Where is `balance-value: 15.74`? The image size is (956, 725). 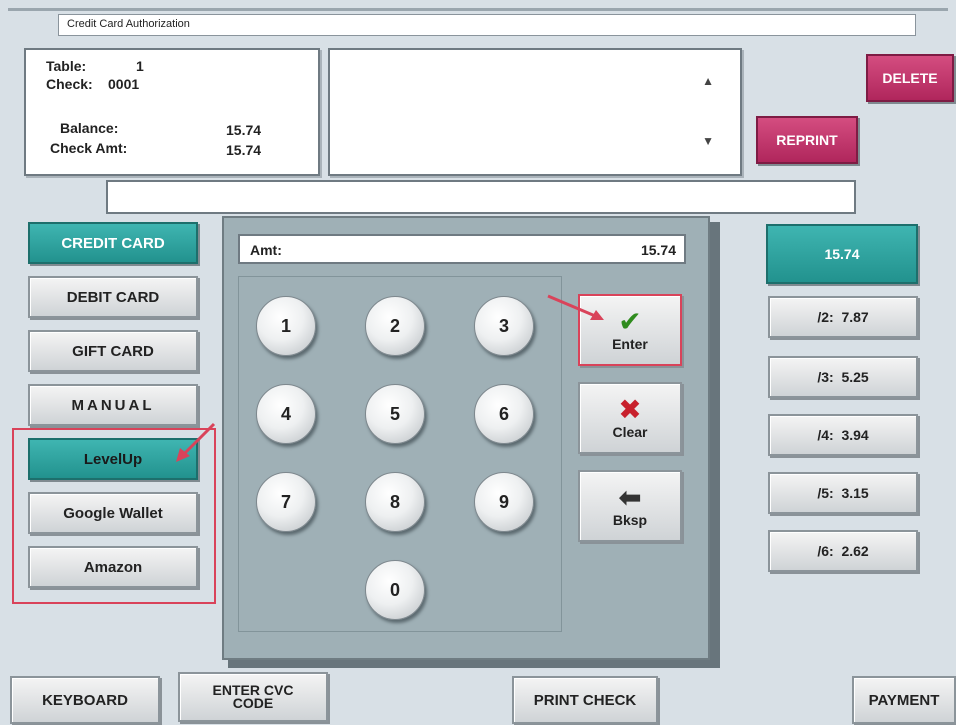
balance-value: 15.74 is located at coordinates (244, 130).